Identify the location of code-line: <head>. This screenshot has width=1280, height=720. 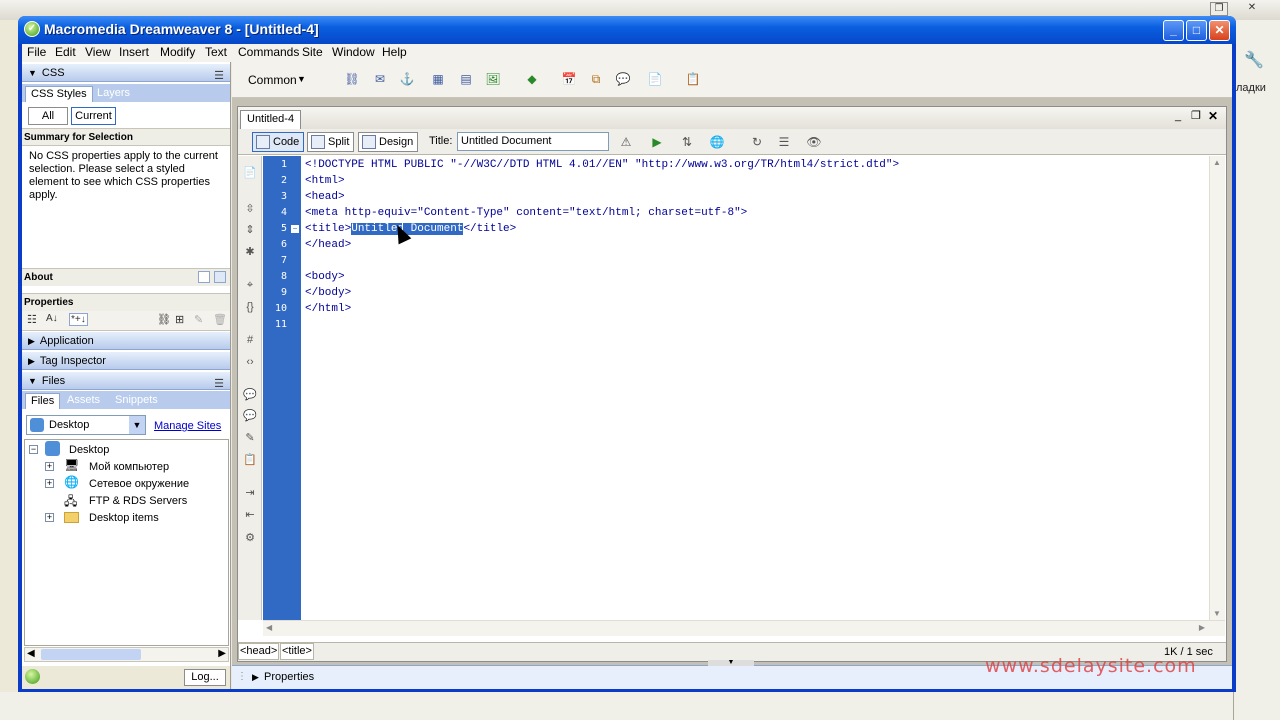
(325, 197).